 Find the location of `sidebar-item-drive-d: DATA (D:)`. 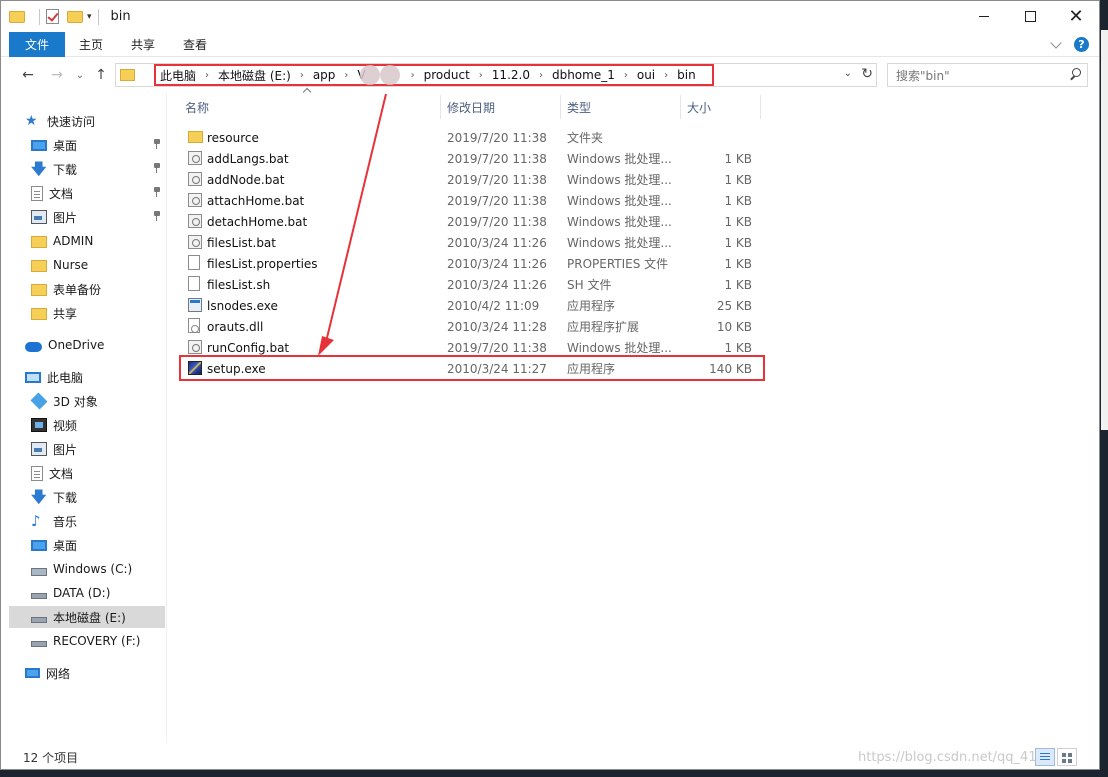

sidebar-item-drive-d: DATA (D:) is located at coordinates (98, 593).